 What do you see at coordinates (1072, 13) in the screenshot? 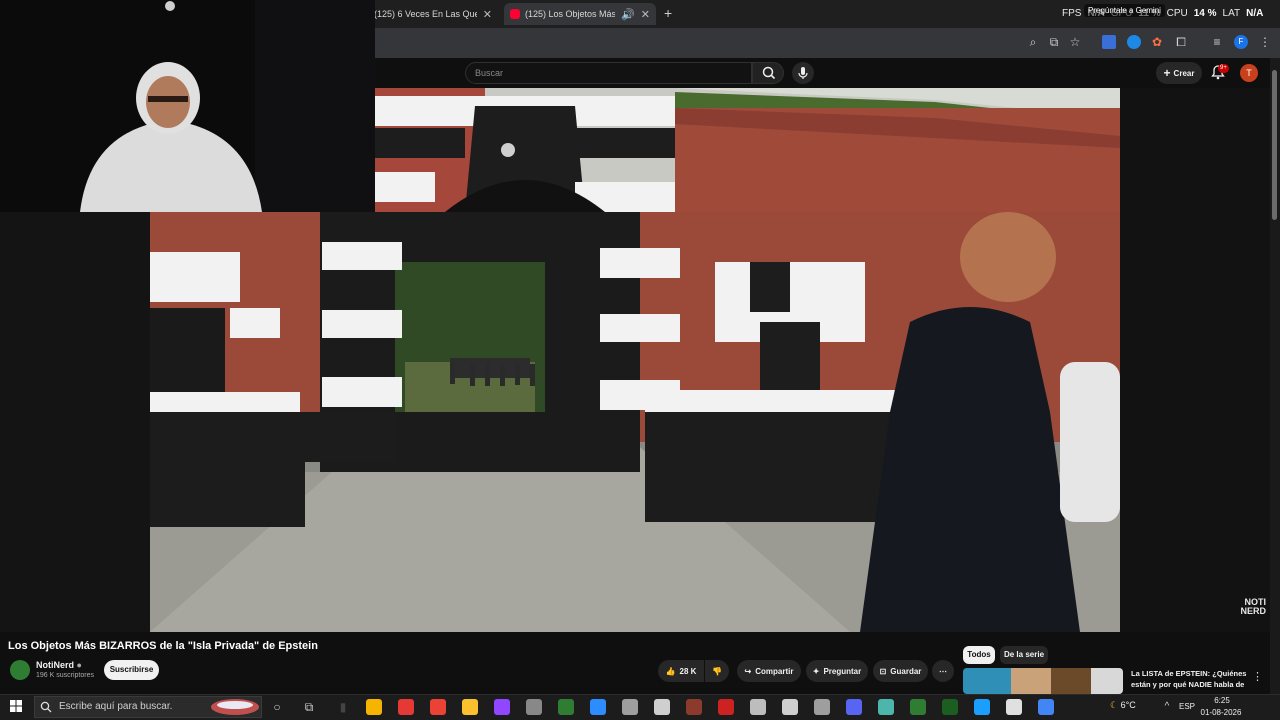
I see `fps-label: FPS` at bounding box center [1072, 13].